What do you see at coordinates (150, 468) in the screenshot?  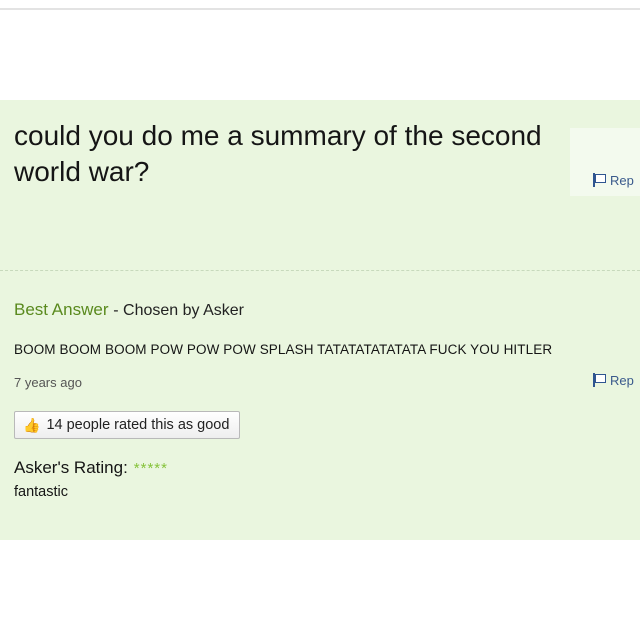 I see `star-rating: *****` at bounding box center [150, 468].